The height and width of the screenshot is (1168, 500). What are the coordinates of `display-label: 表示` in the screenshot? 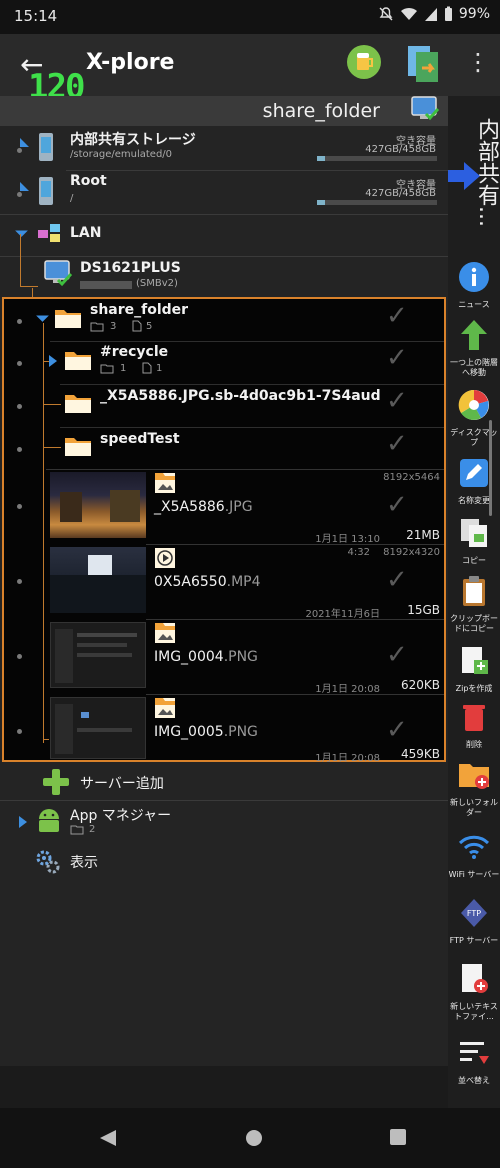 It's located at (84, 863).